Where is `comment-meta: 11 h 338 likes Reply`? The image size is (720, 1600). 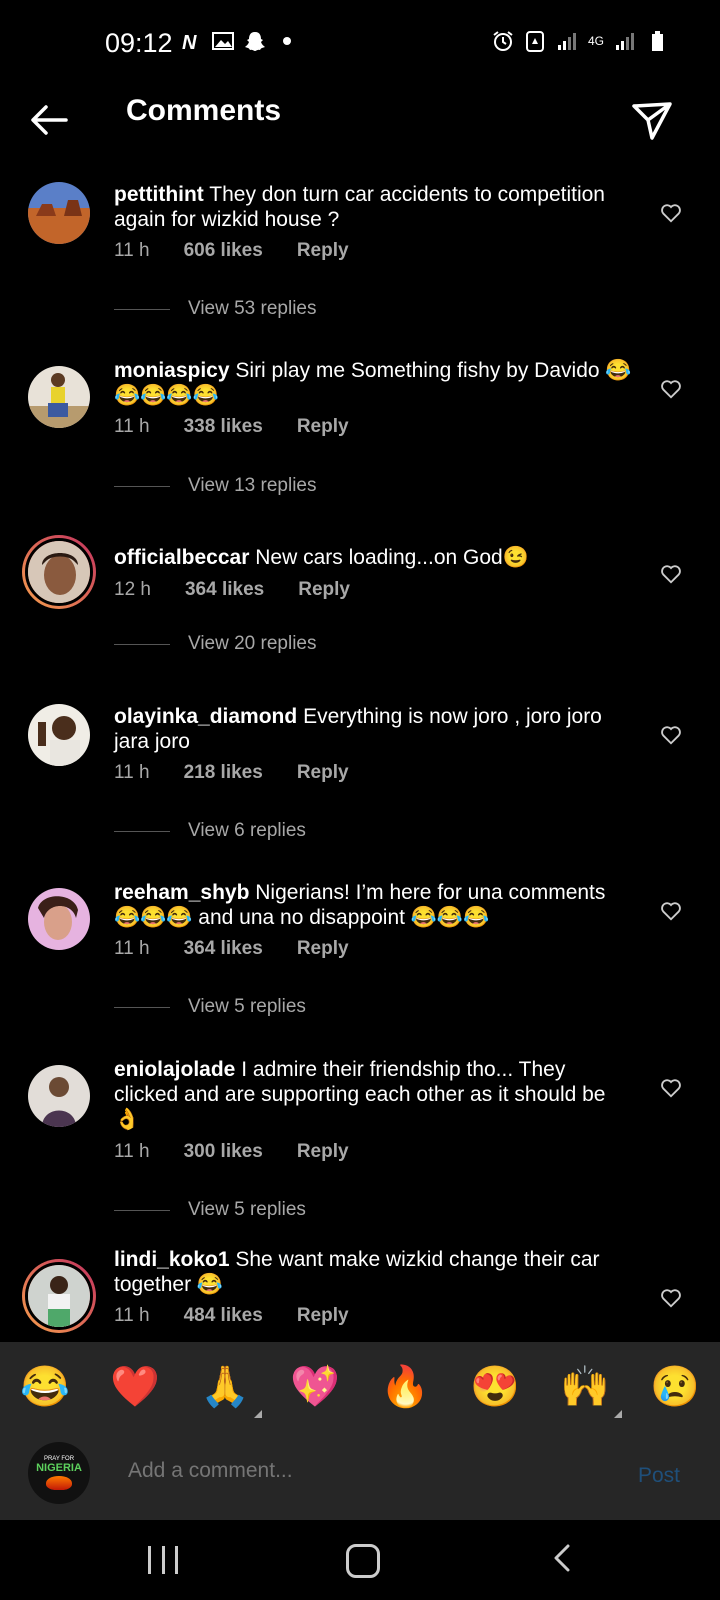
comment-meta: 11 h 338 likes Reply is located at coordinates (248, 427).